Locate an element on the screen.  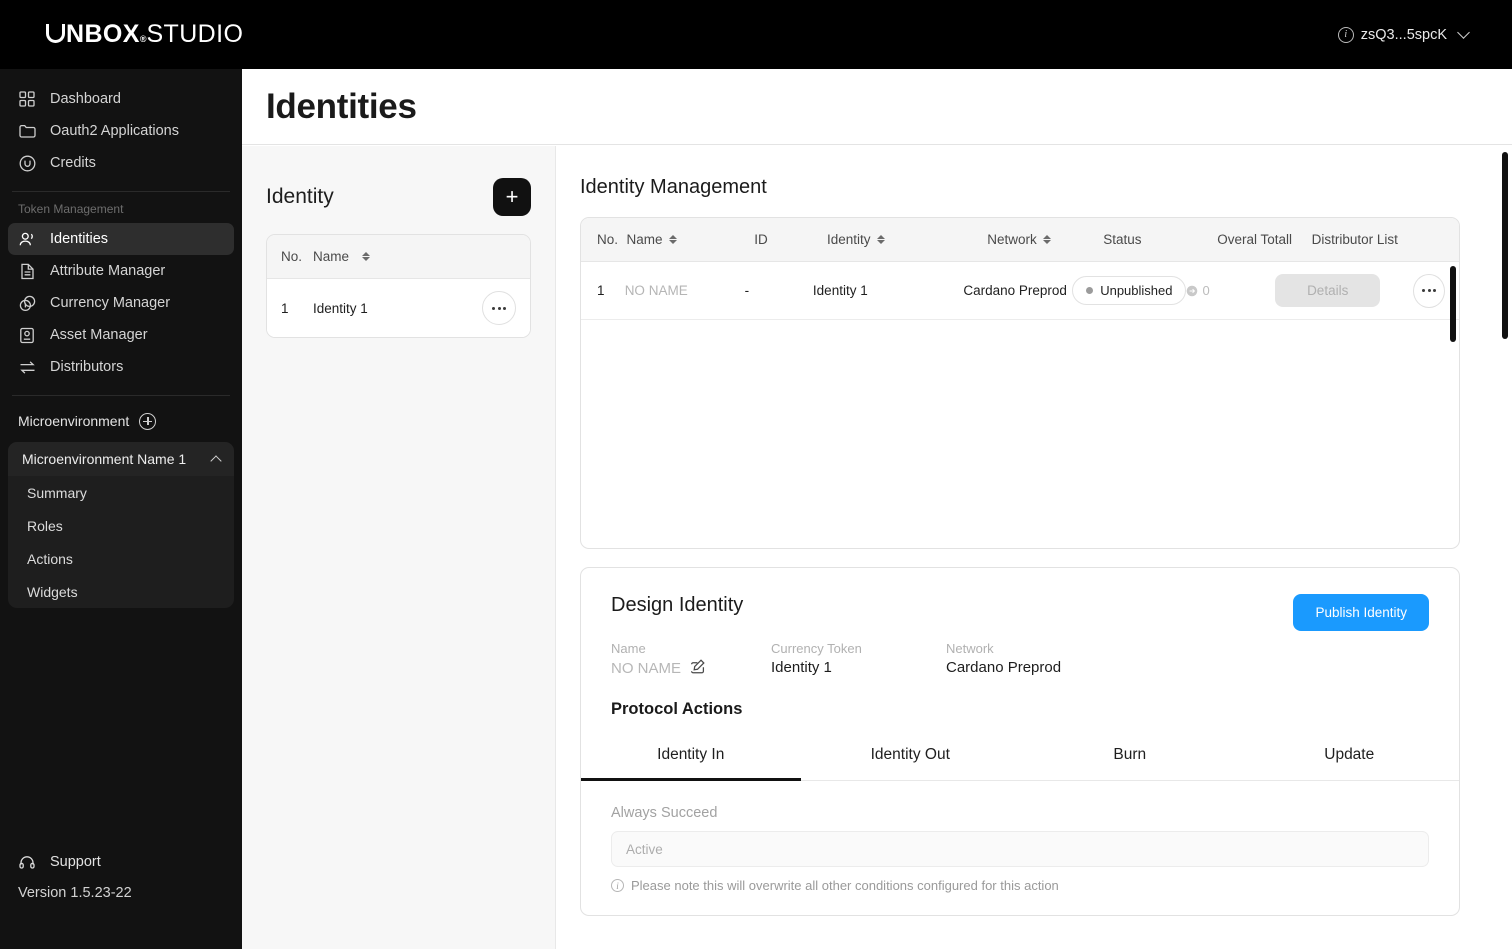
grid-icon is located at coordinates (27, 99).